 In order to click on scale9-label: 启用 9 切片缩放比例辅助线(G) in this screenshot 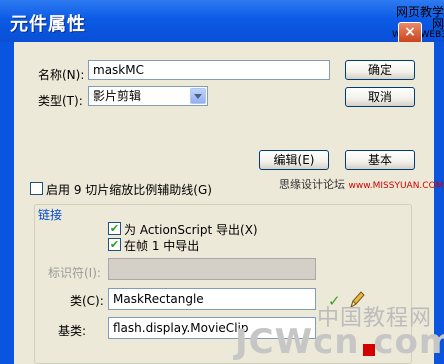, I will do `click(129, 190)`.